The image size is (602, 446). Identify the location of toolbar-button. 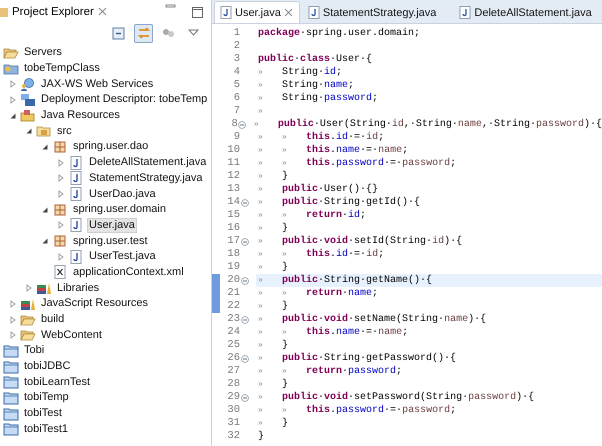
(143, 33).